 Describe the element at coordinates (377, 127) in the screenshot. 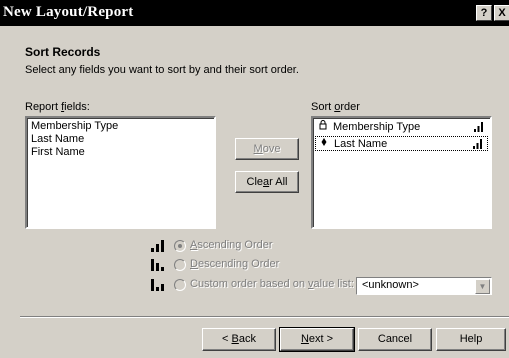

I see `sort-item-label: Membership Type` at that location.